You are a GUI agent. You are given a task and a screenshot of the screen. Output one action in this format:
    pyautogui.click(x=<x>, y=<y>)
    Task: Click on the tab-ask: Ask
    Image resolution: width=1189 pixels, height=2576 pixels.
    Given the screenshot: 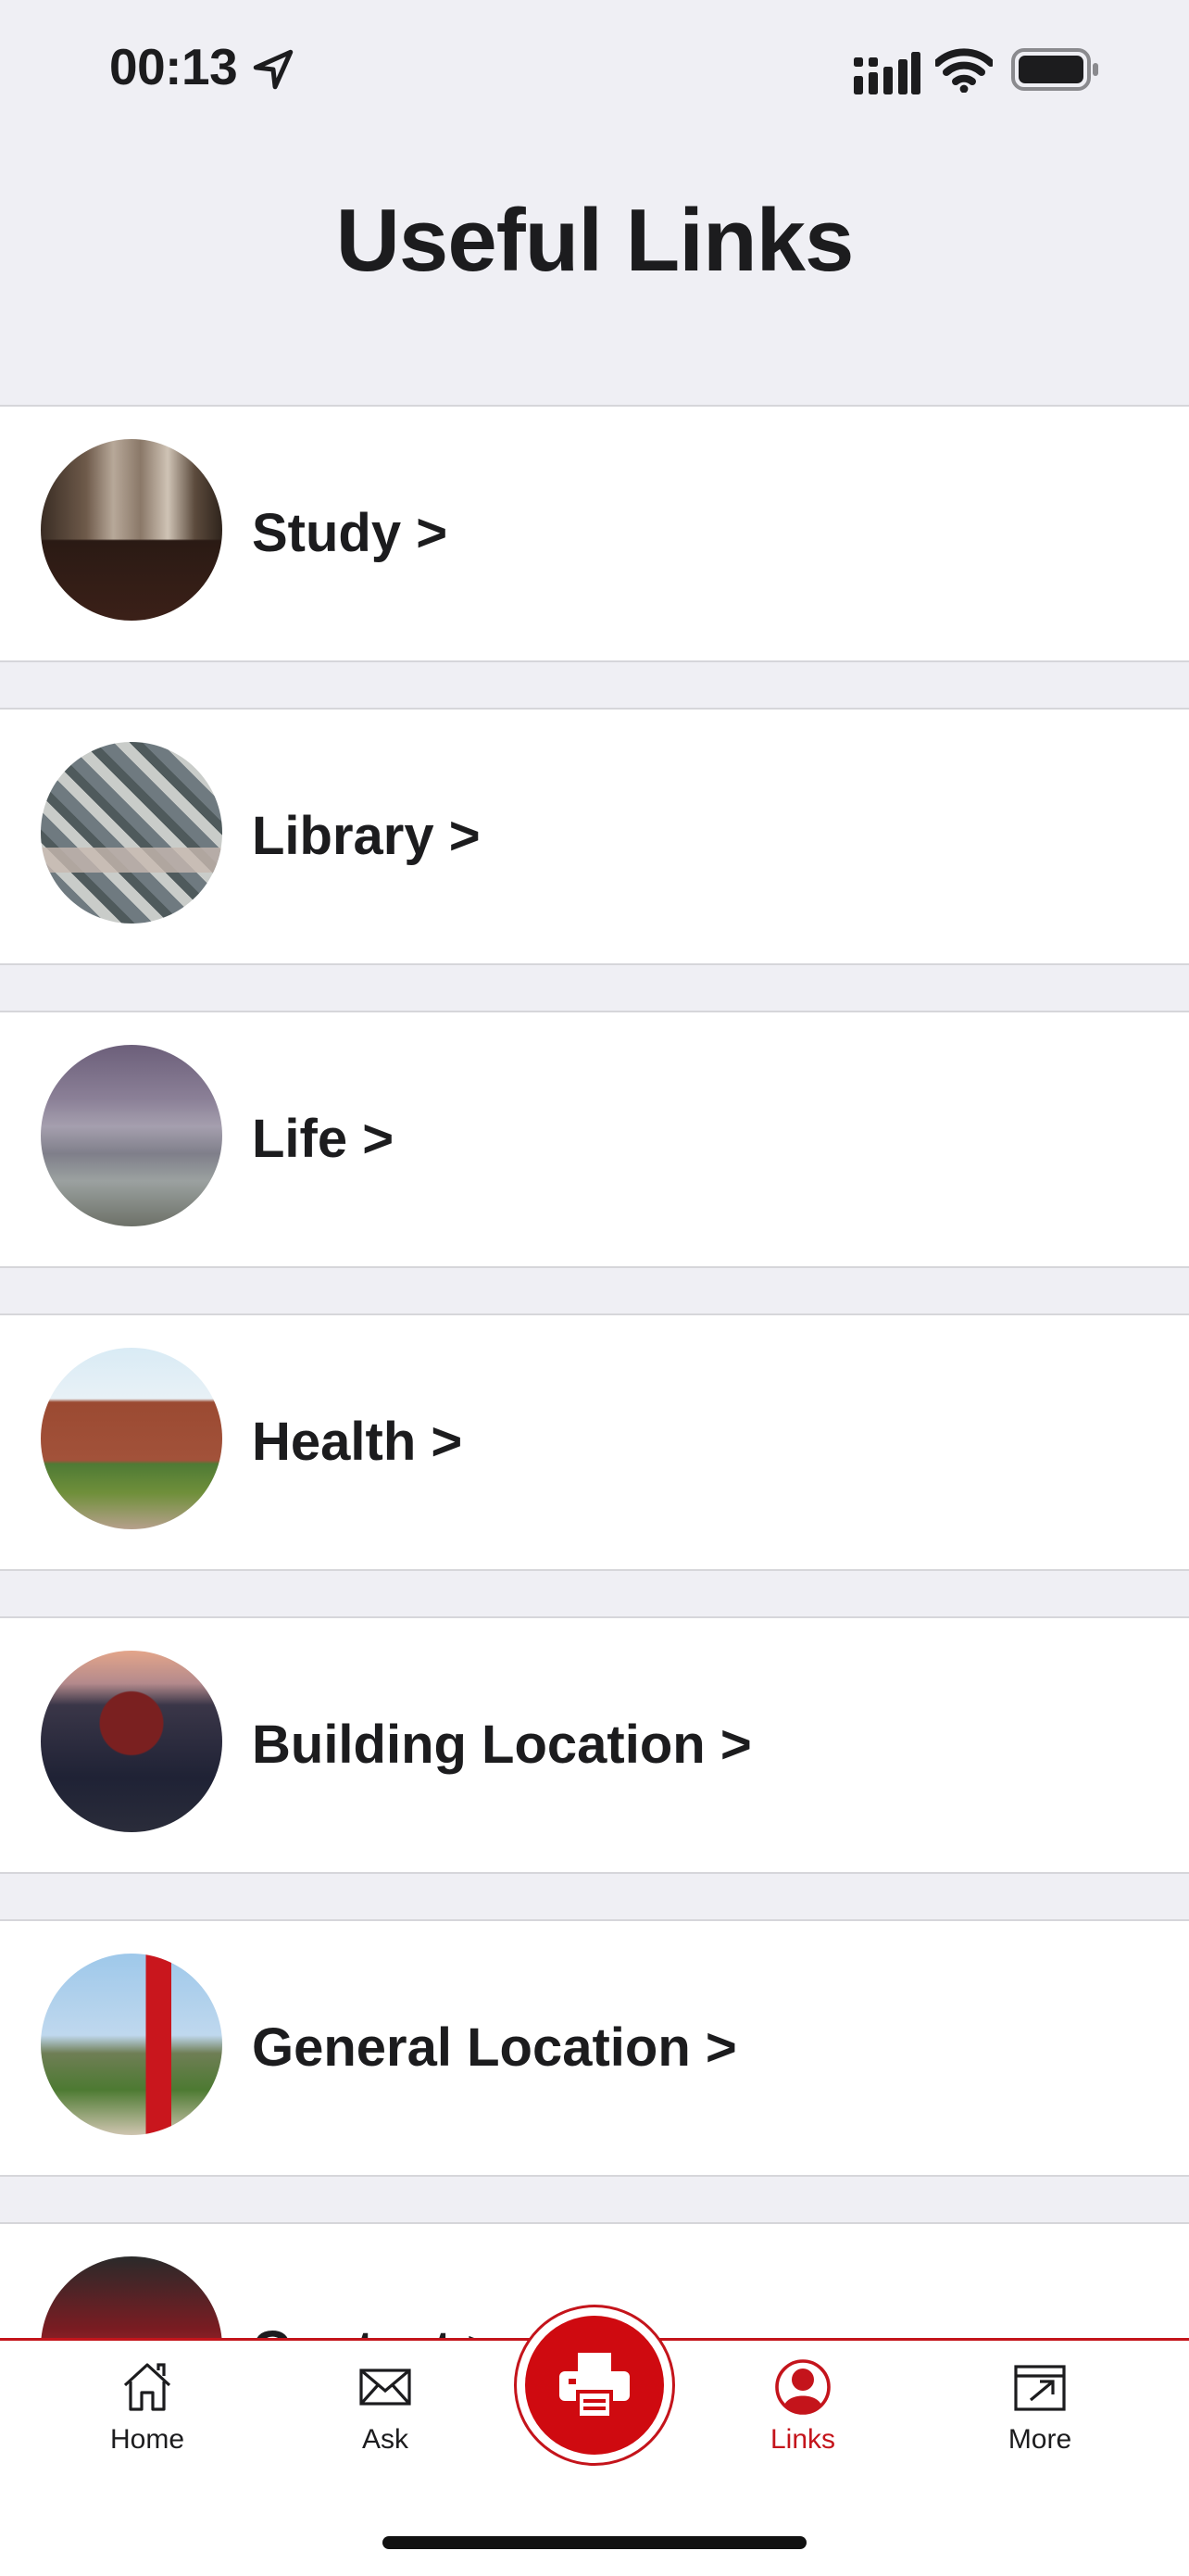 What is the action you would take?
    pyautogui.click(x=385, y=2406)
    